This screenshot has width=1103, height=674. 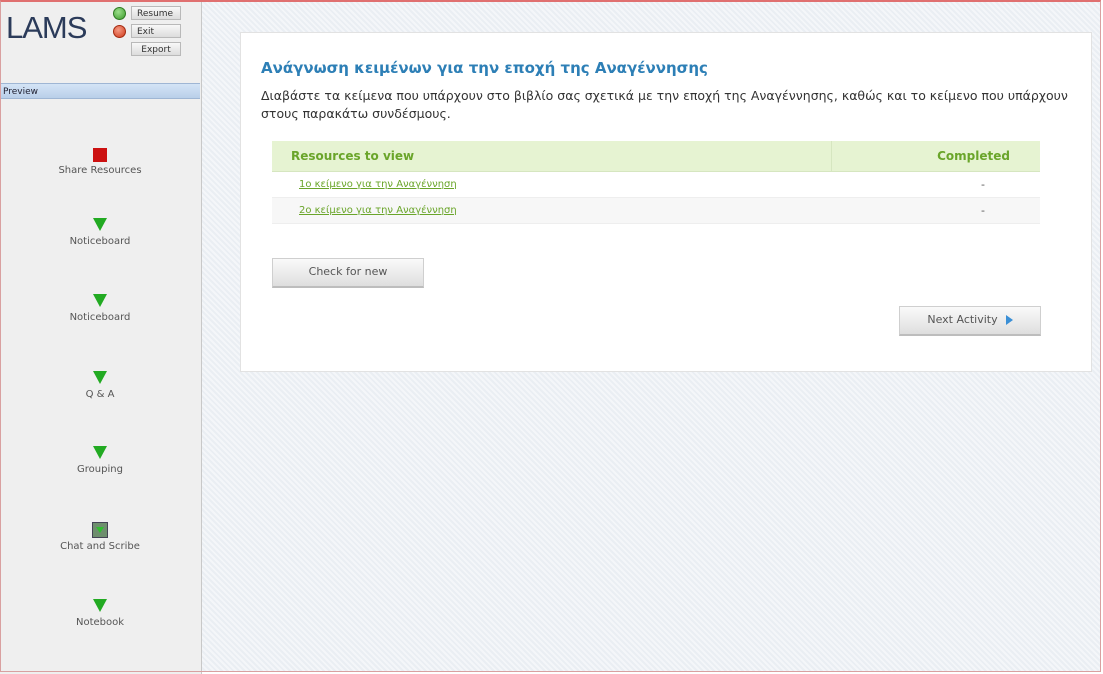 I want to click on activity-label: Grouping, so click(x=100, y=469).